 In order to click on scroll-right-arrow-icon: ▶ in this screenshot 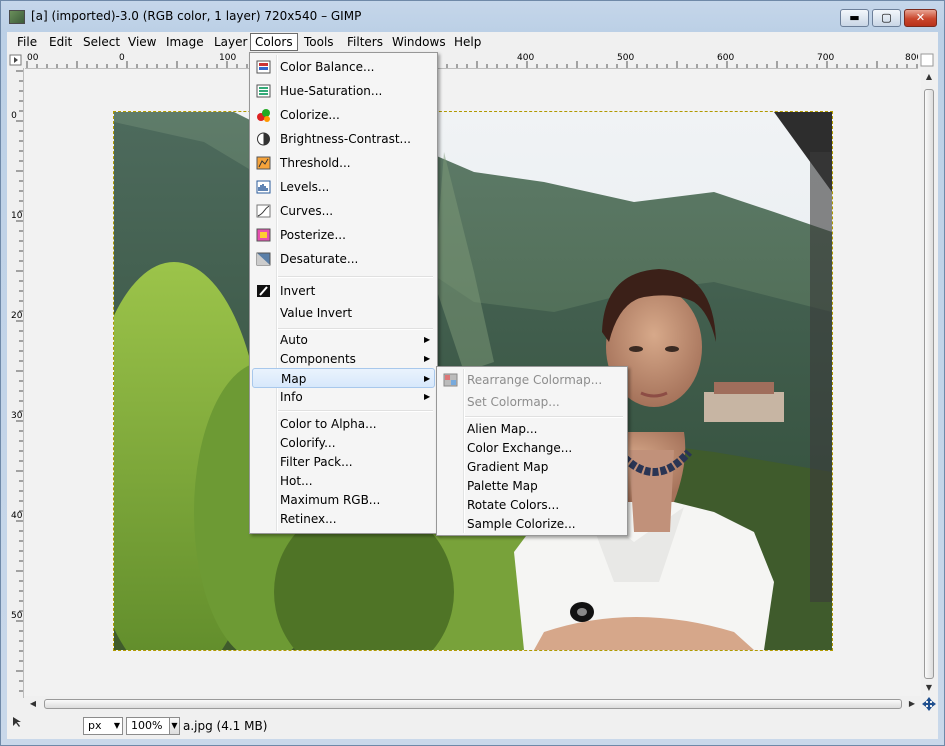, I will do `click(912, 703)`.